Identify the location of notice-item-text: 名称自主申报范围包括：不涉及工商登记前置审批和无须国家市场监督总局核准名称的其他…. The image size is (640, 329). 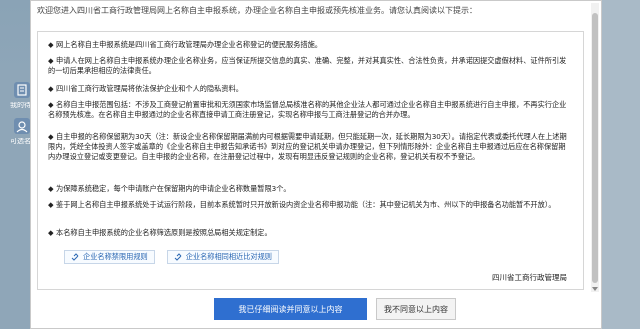
(307, 109).